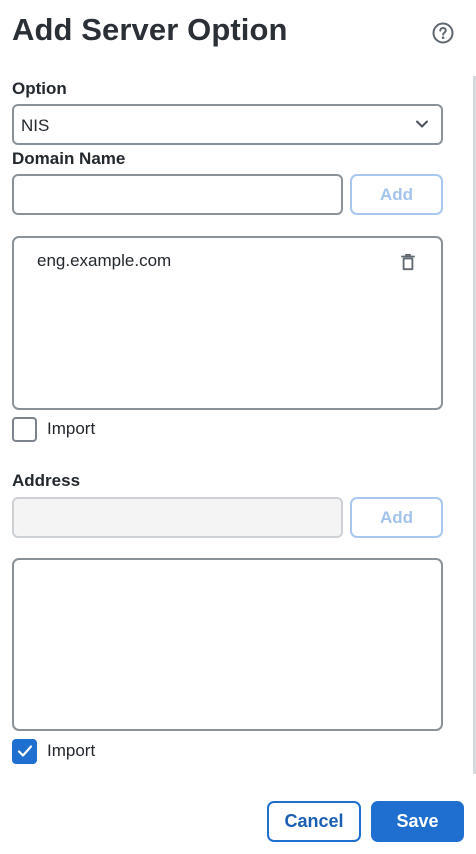  I want to click on address-import-checkbox-row: Import, so click(53, 751).